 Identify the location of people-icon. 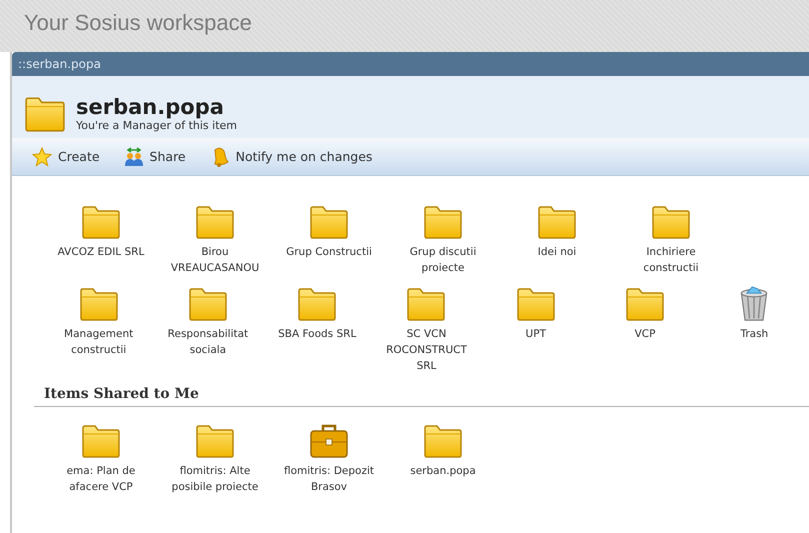
(134, 156).